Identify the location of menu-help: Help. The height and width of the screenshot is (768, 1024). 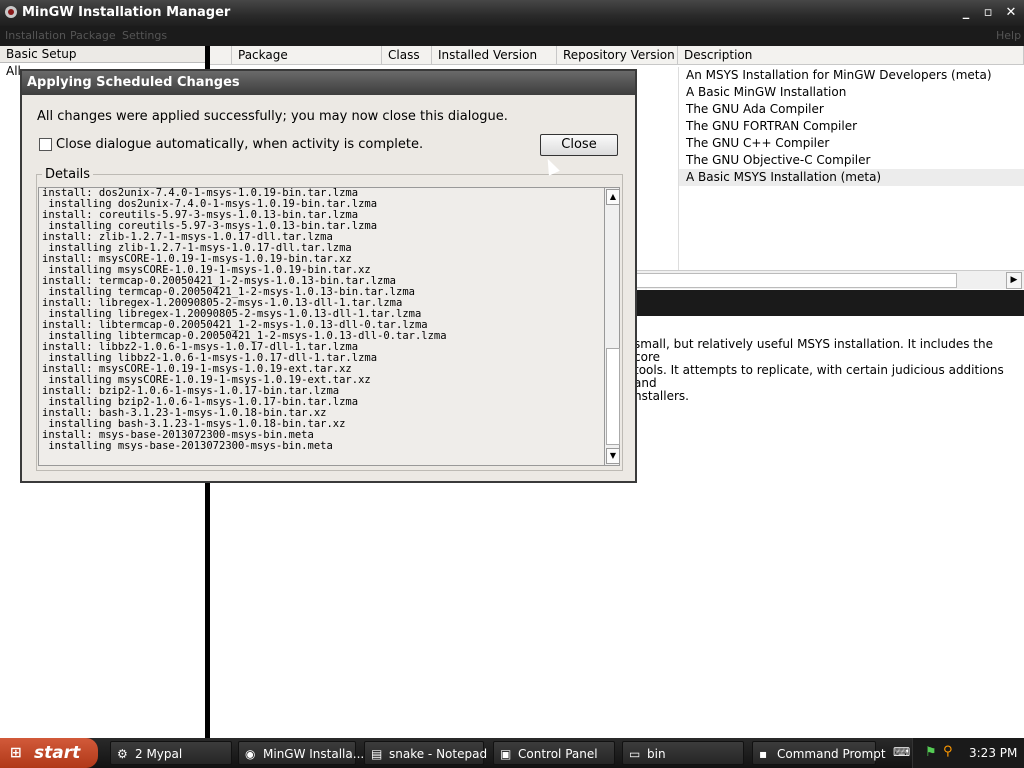
(1008, 35).